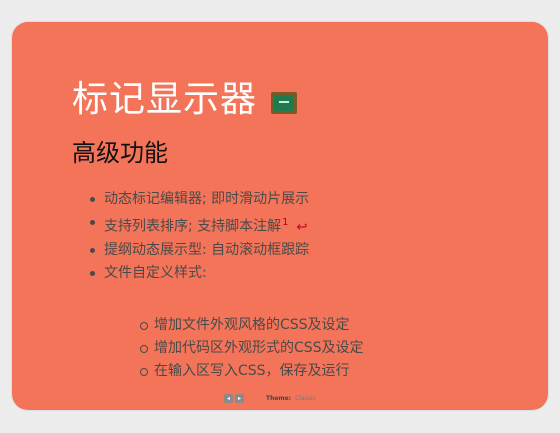  What do you see at coordinates (284, 103) in the screenshot?
I see `chalkboard-icon` at bounding box center [284, 103].